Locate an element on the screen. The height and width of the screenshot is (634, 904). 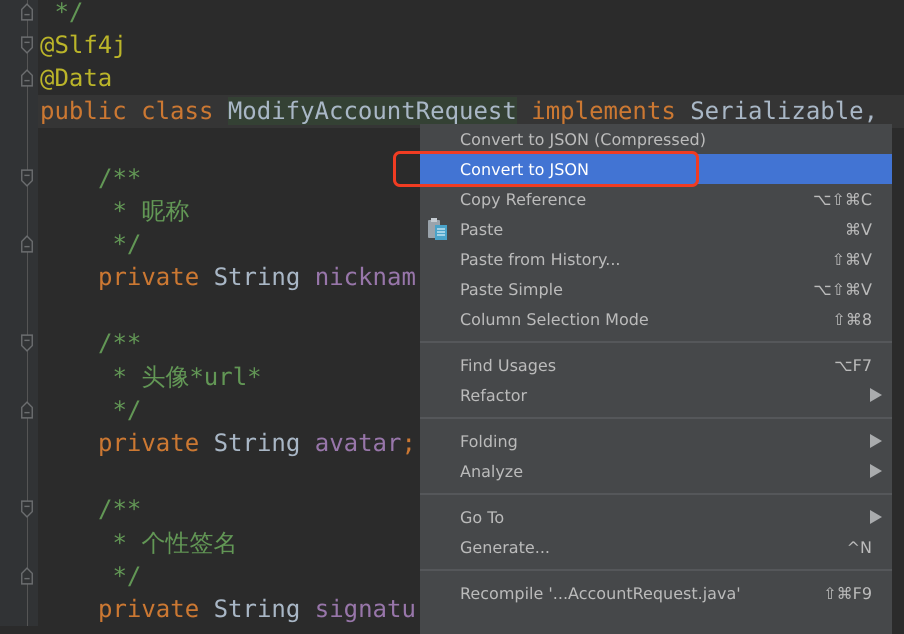
menu-item: Column Selection Mode ⇧⌘8 is located at coordinates (656, 319).